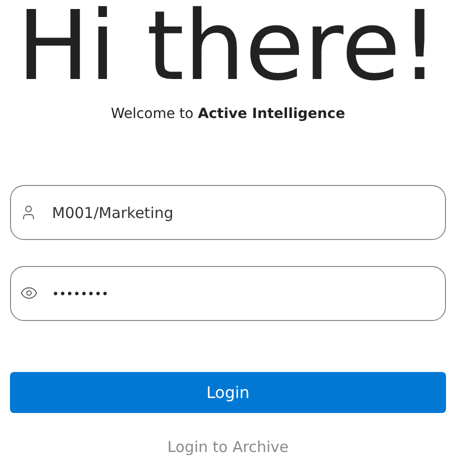 This screenshot has height=472, width=456. What do you see at coordinates (28, 212) in the screenshot?
I see `user-icon` at bounding box center [28, 212].